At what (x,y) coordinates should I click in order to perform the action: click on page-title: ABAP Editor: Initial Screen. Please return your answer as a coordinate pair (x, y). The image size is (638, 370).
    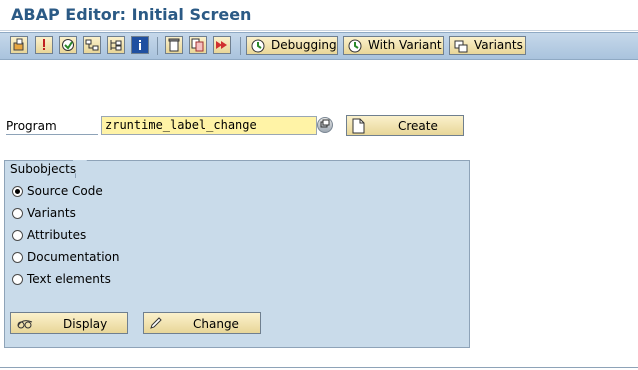
    Looking at the image, I should click on (131, 14).